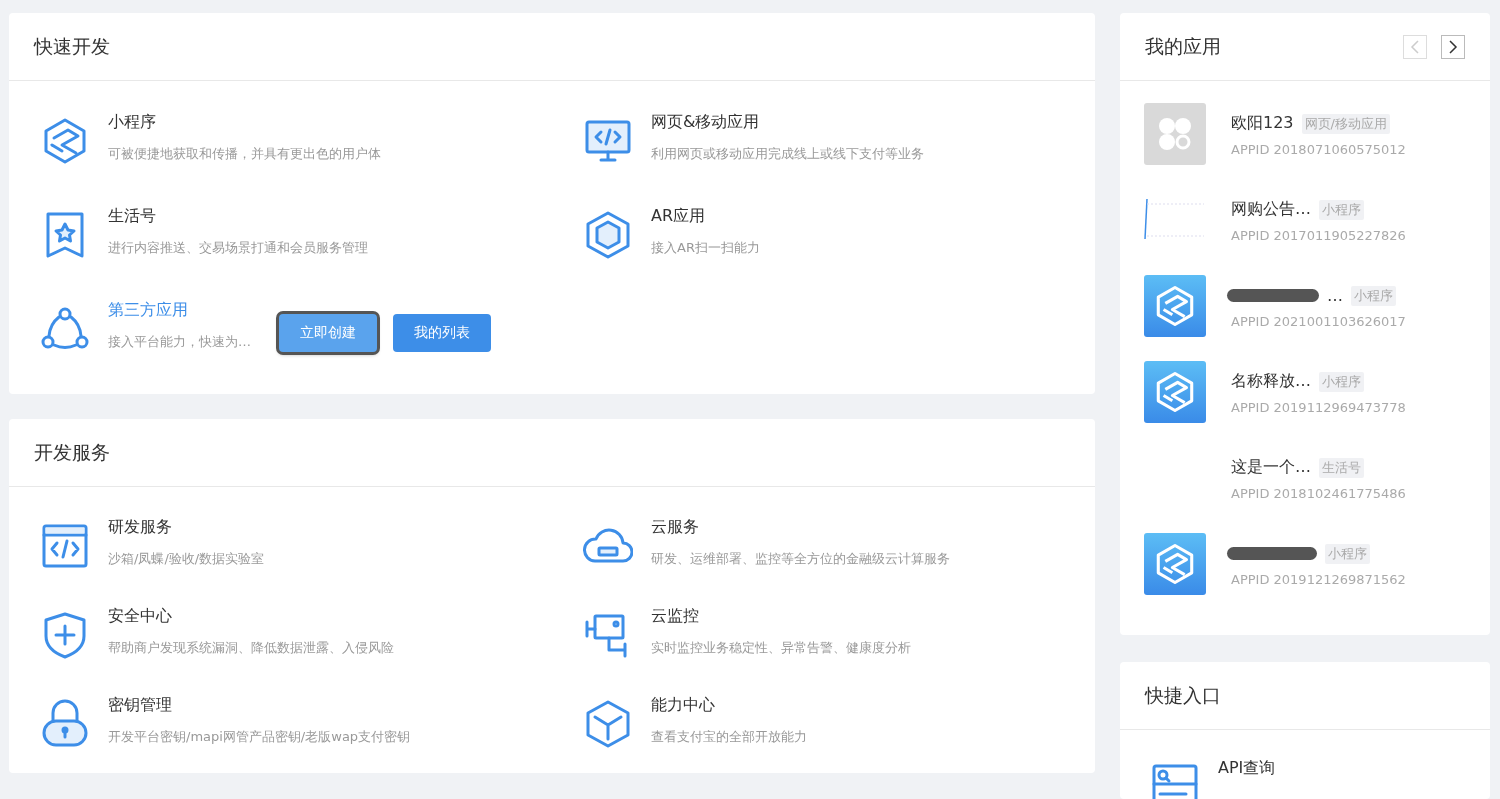 The width and height of the screenshot is (1500, 799). Describe the element at coordinates (244, 122) in the screenshot. I see `item-title: 小程序` at that location.